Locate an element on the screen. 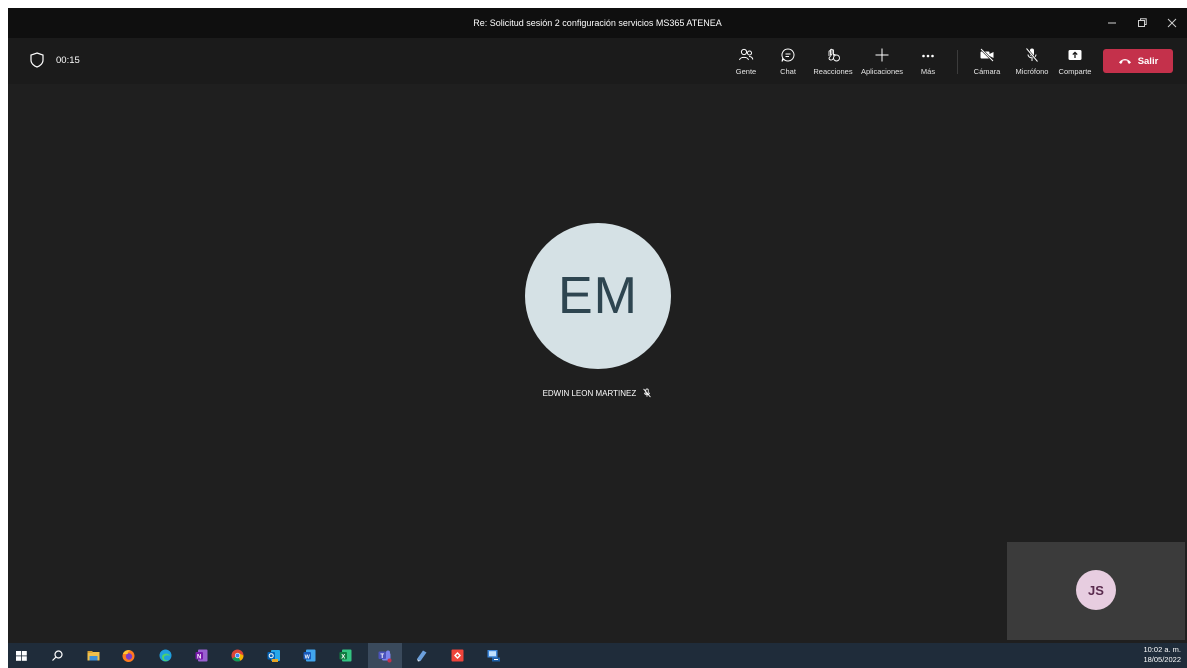  app-icon is located at coordinates (421, 655).